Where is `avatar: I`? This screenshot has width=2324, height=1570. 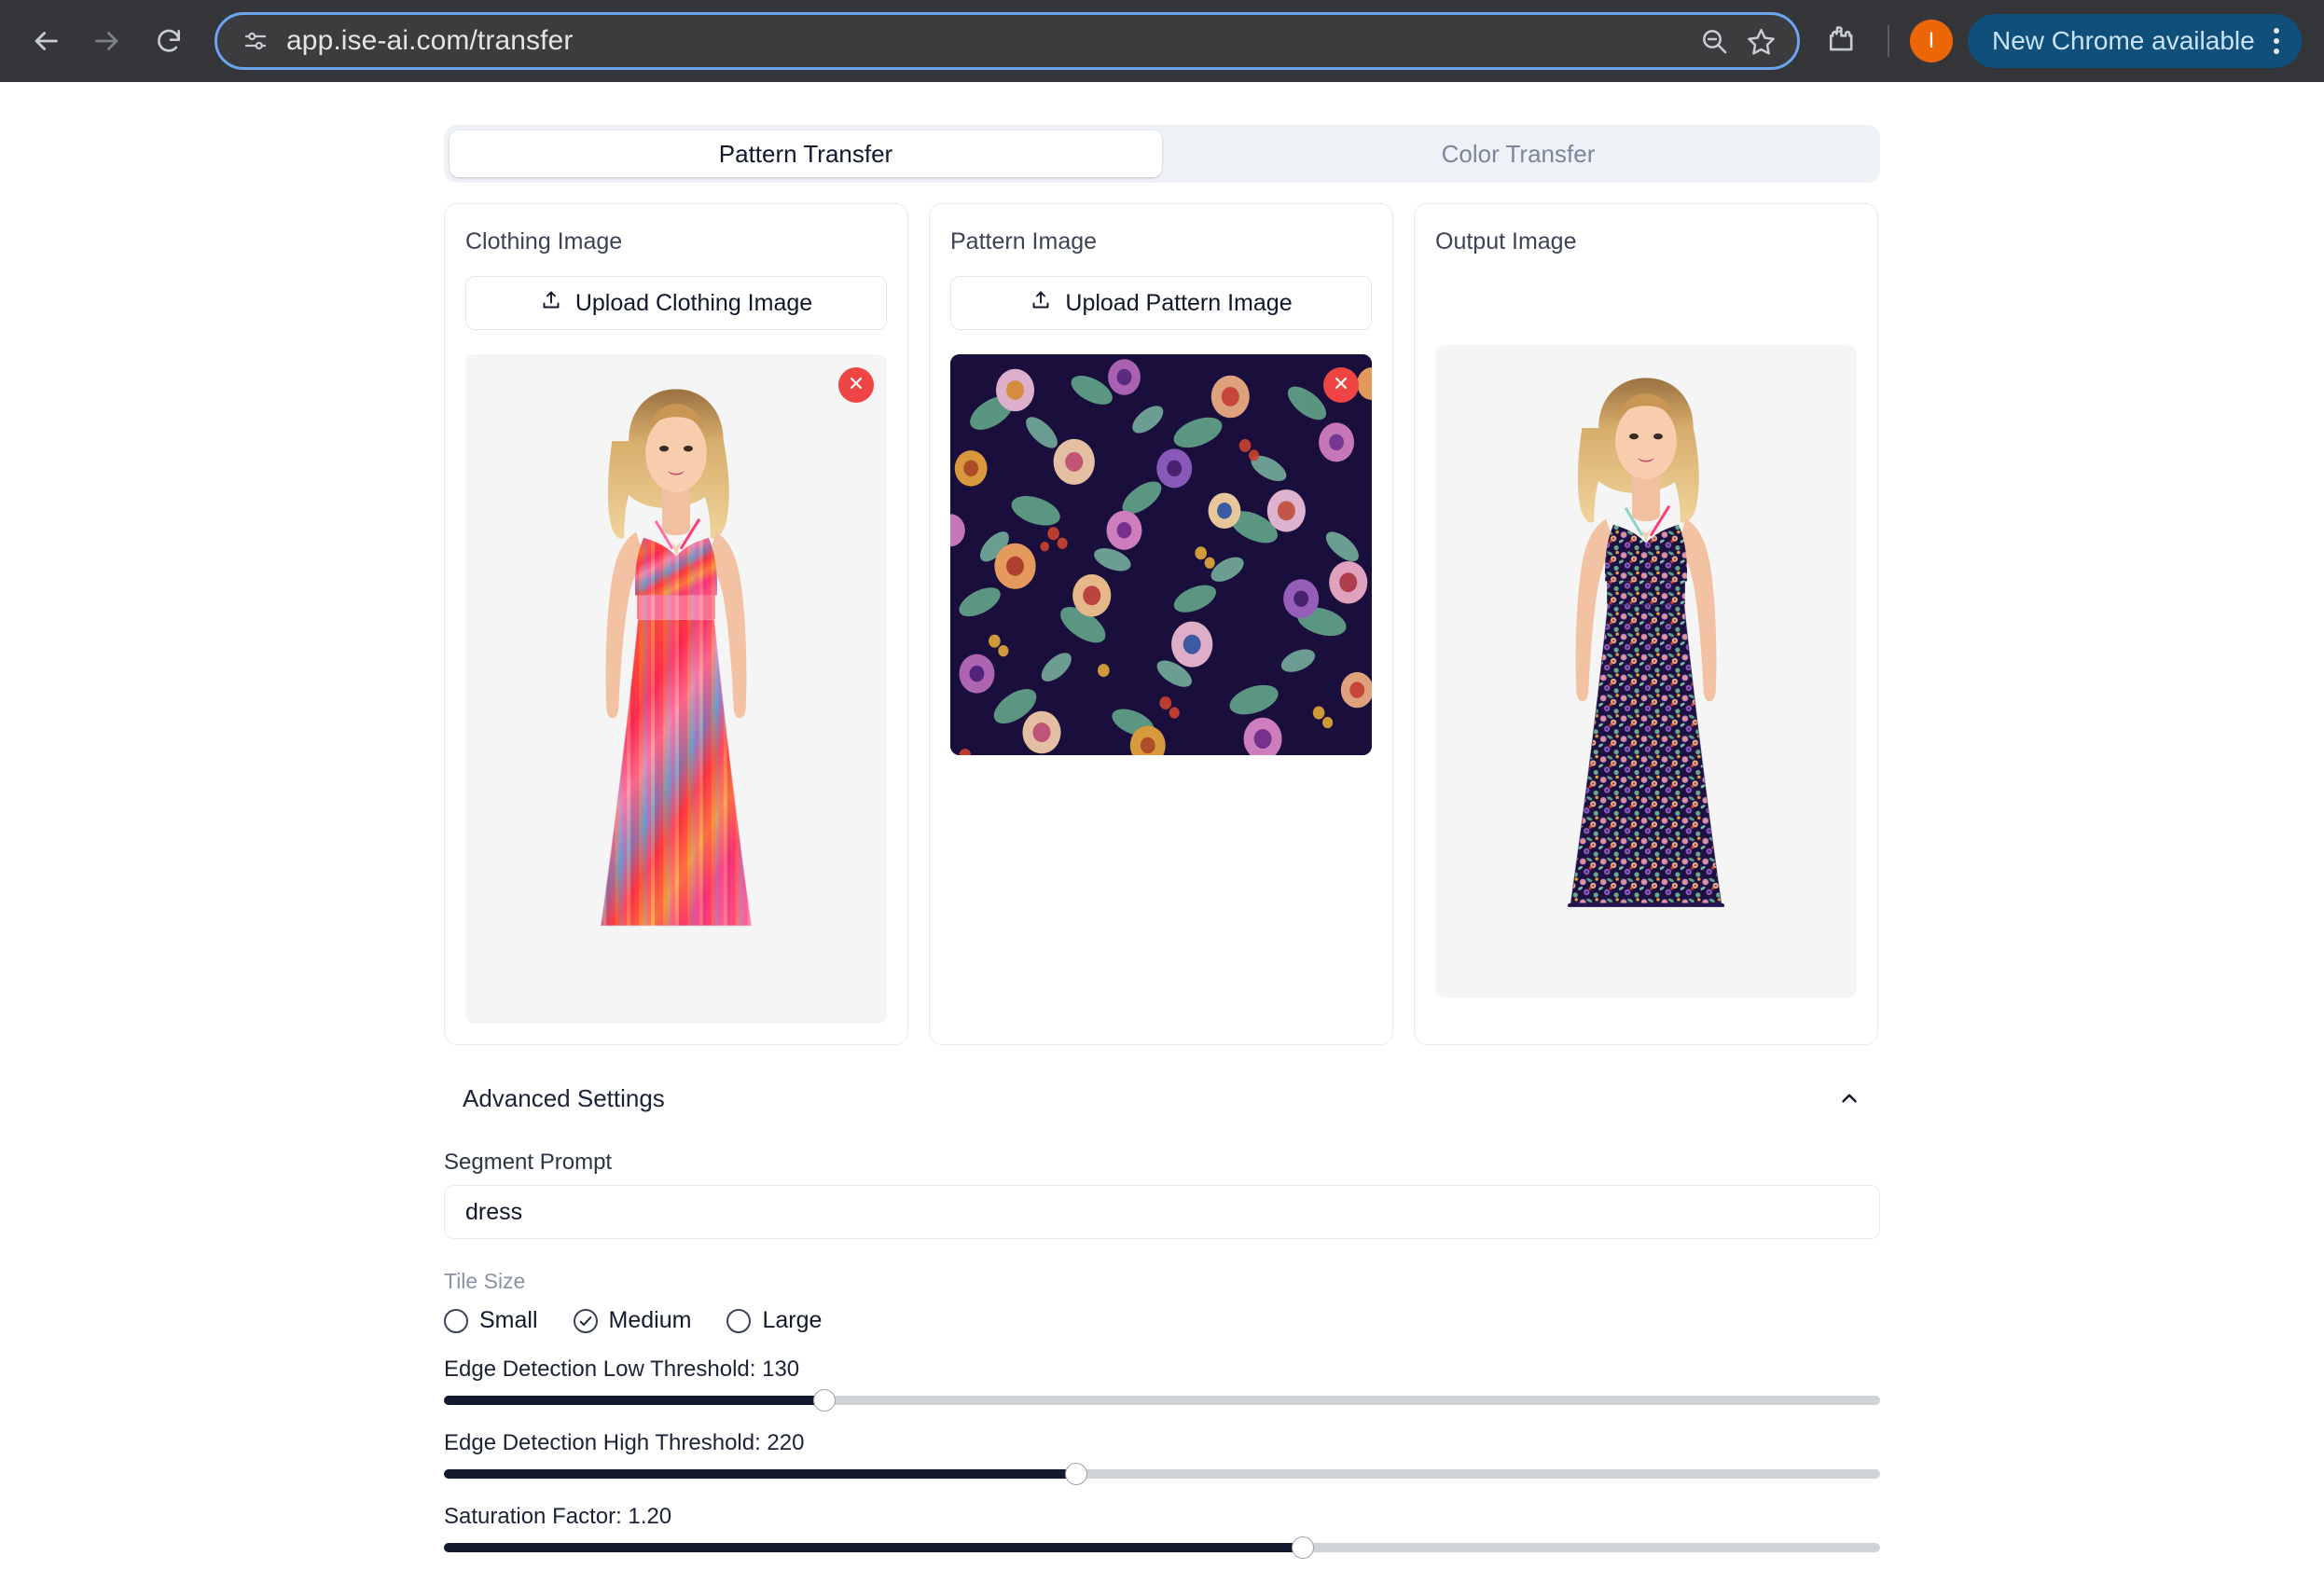 avatar: I is located at coordinates (1931, 41).